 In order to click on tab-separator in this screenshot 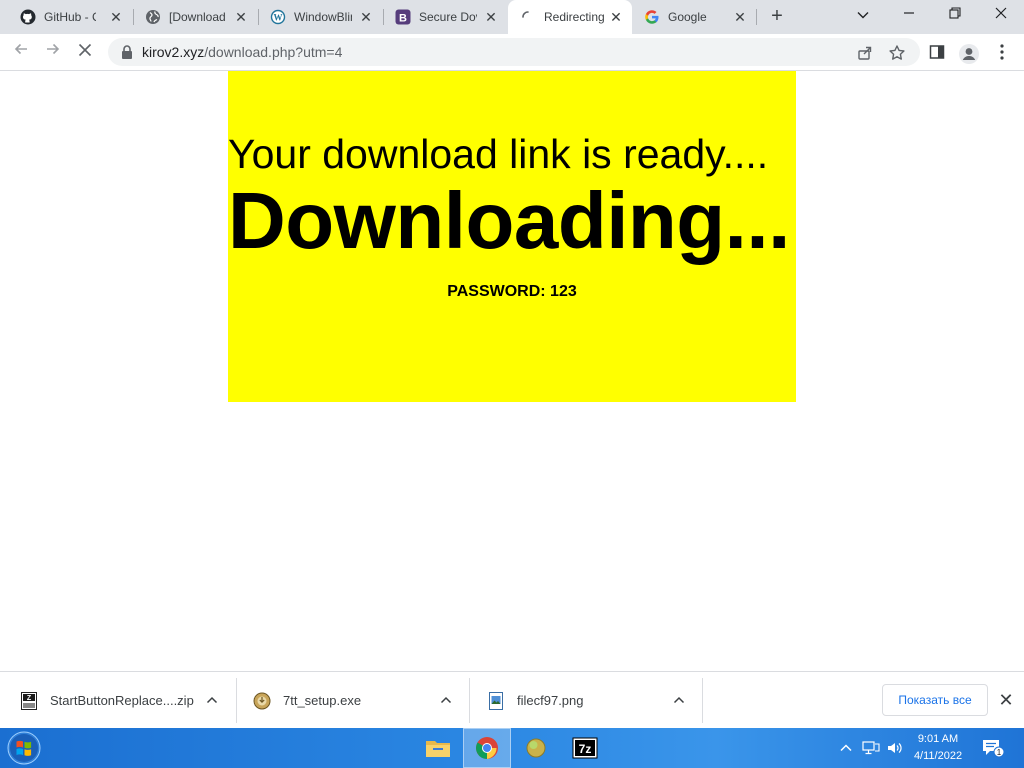, I will do `click(756, 17)`.